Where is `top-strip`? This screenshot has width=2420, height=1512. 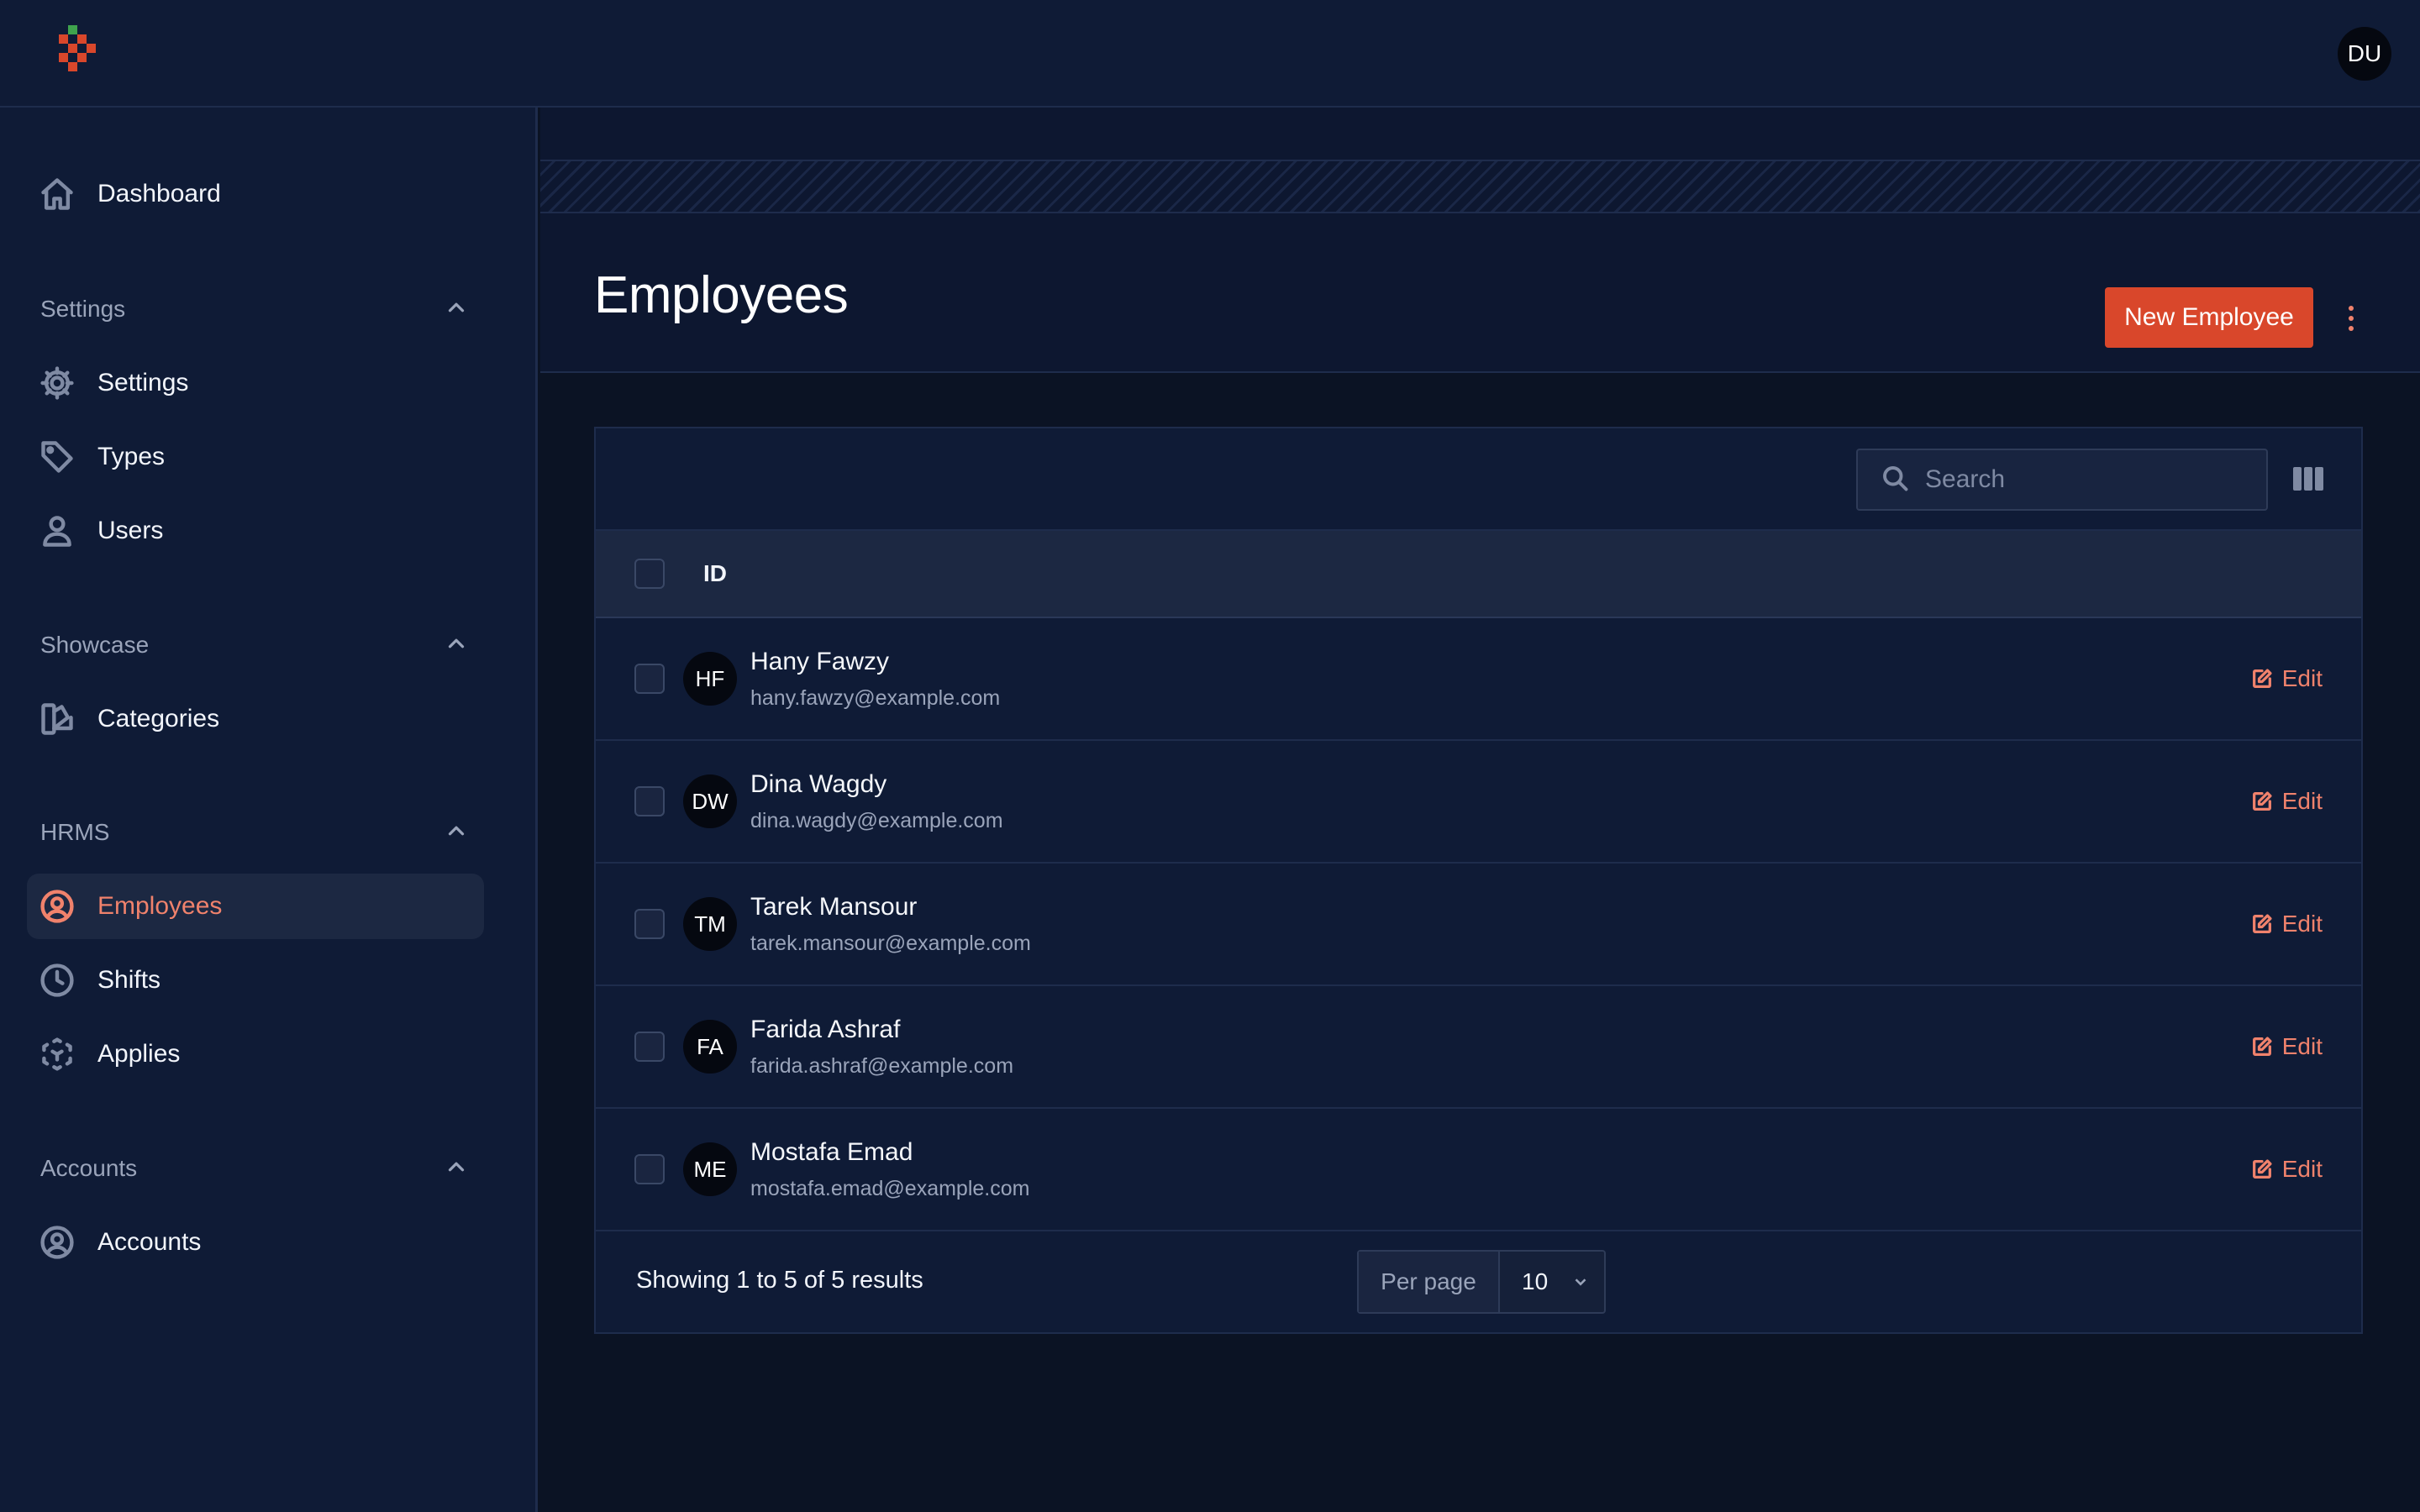
top-strip is located at coordinates (1480, 134).